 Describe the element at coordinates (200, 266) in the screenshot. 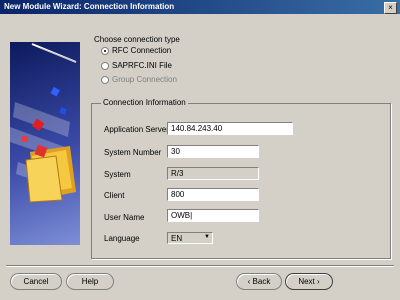

I see `footer-divider` at that location.